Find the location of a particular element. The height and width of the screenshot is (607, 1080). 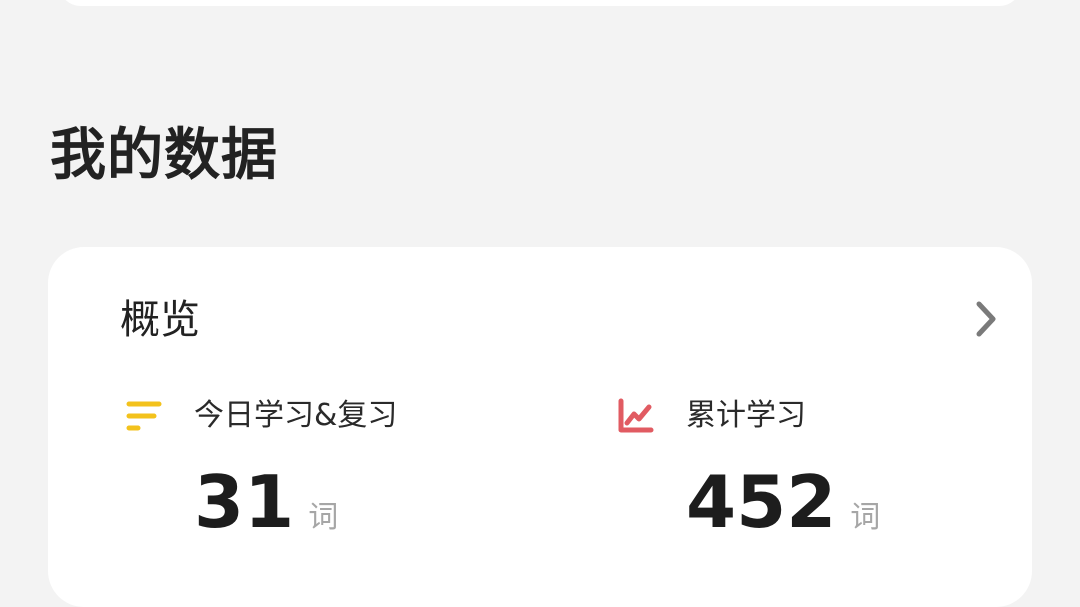

stat-value-row: 31 词 is located at coordinates (266, 502).